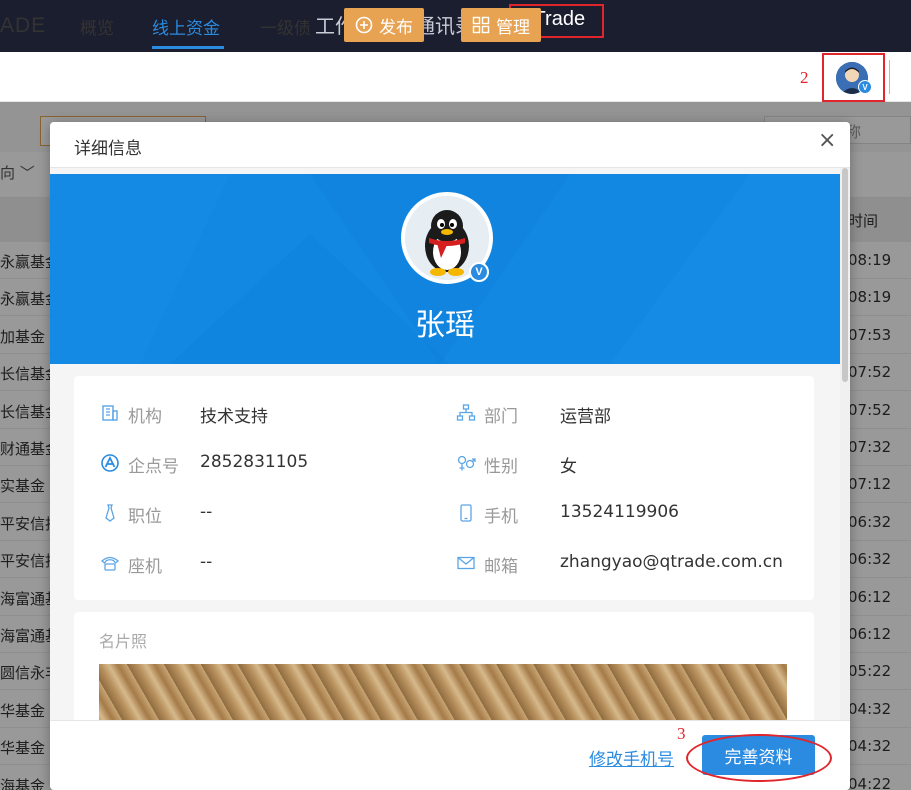 This screenshot has width=911, height=790. What do you see at coordinates (568, 467) in the screenshot?
I see `field-value: 女` at bounding box center [568, 467].